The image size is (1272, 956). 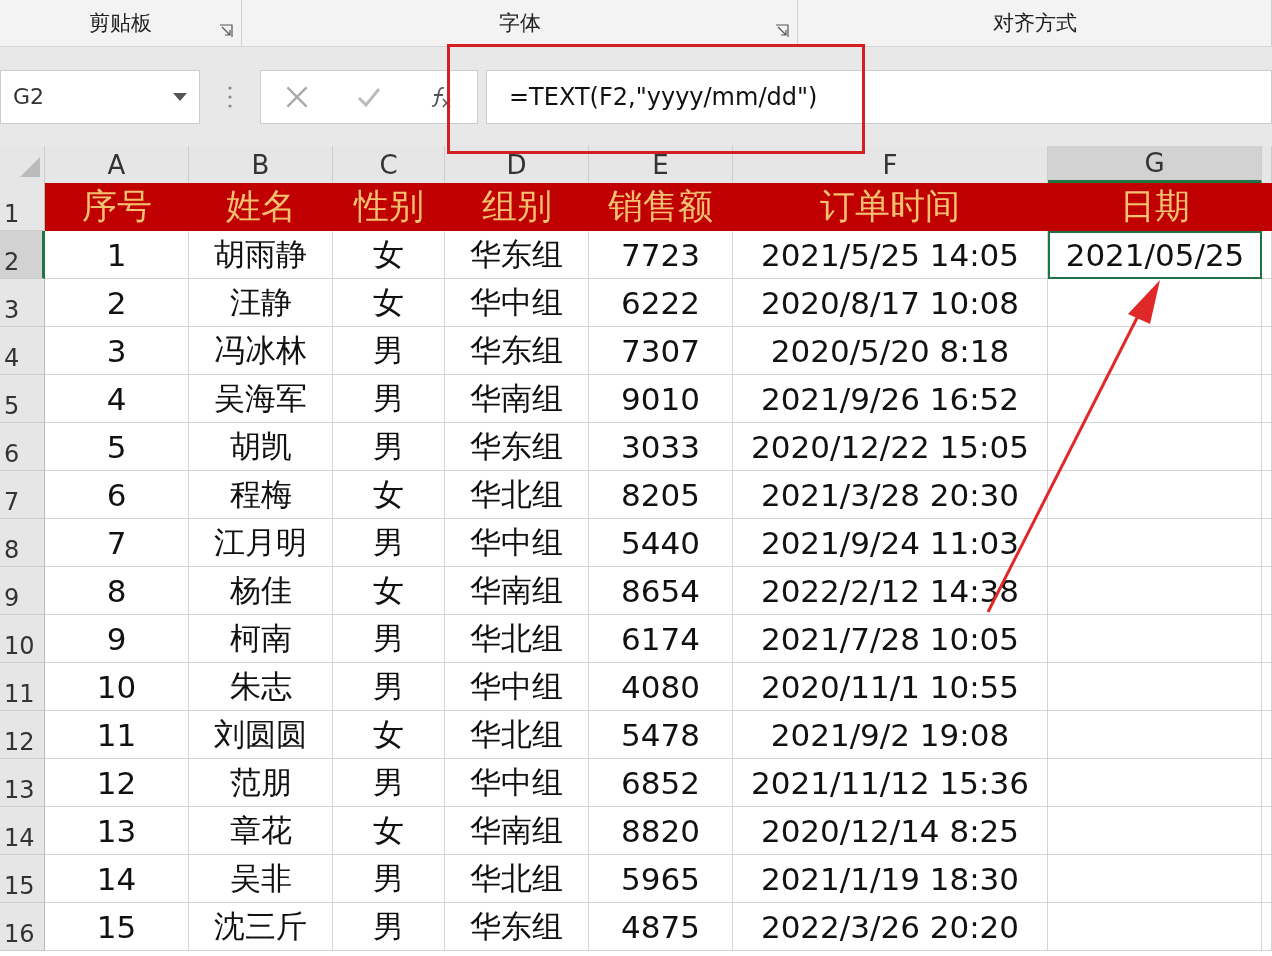 I want to click on row-header: 9, so click(x=22, y=591).